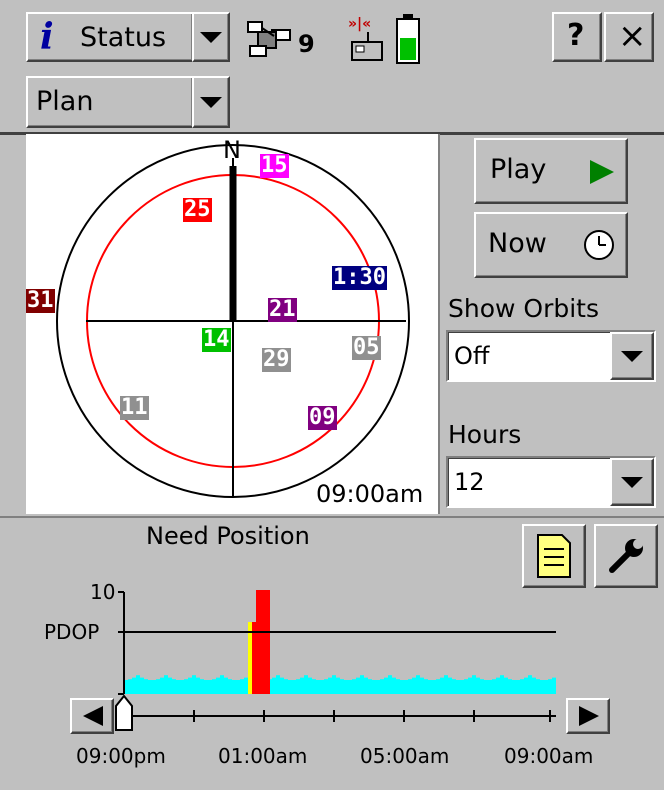  I want to click on play-label: Play, so click(518, 169).